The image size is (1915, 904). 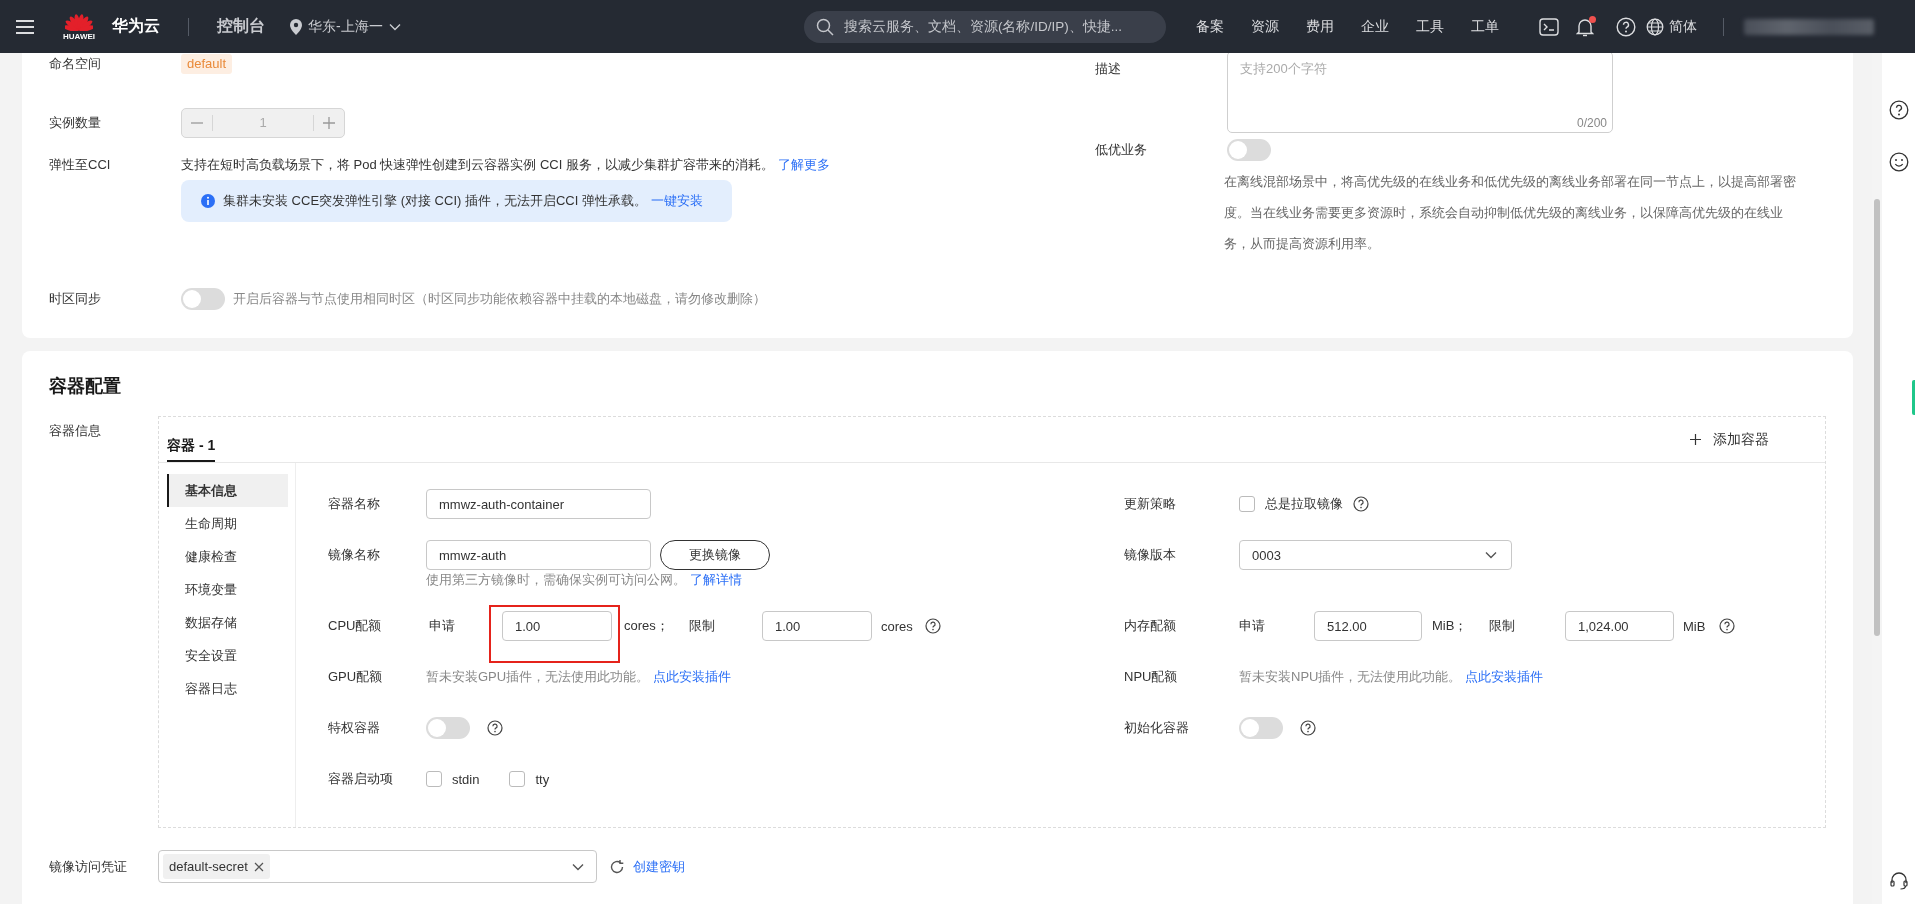 I want to click on unit-label: MiB, so click(x=1694, y=626).